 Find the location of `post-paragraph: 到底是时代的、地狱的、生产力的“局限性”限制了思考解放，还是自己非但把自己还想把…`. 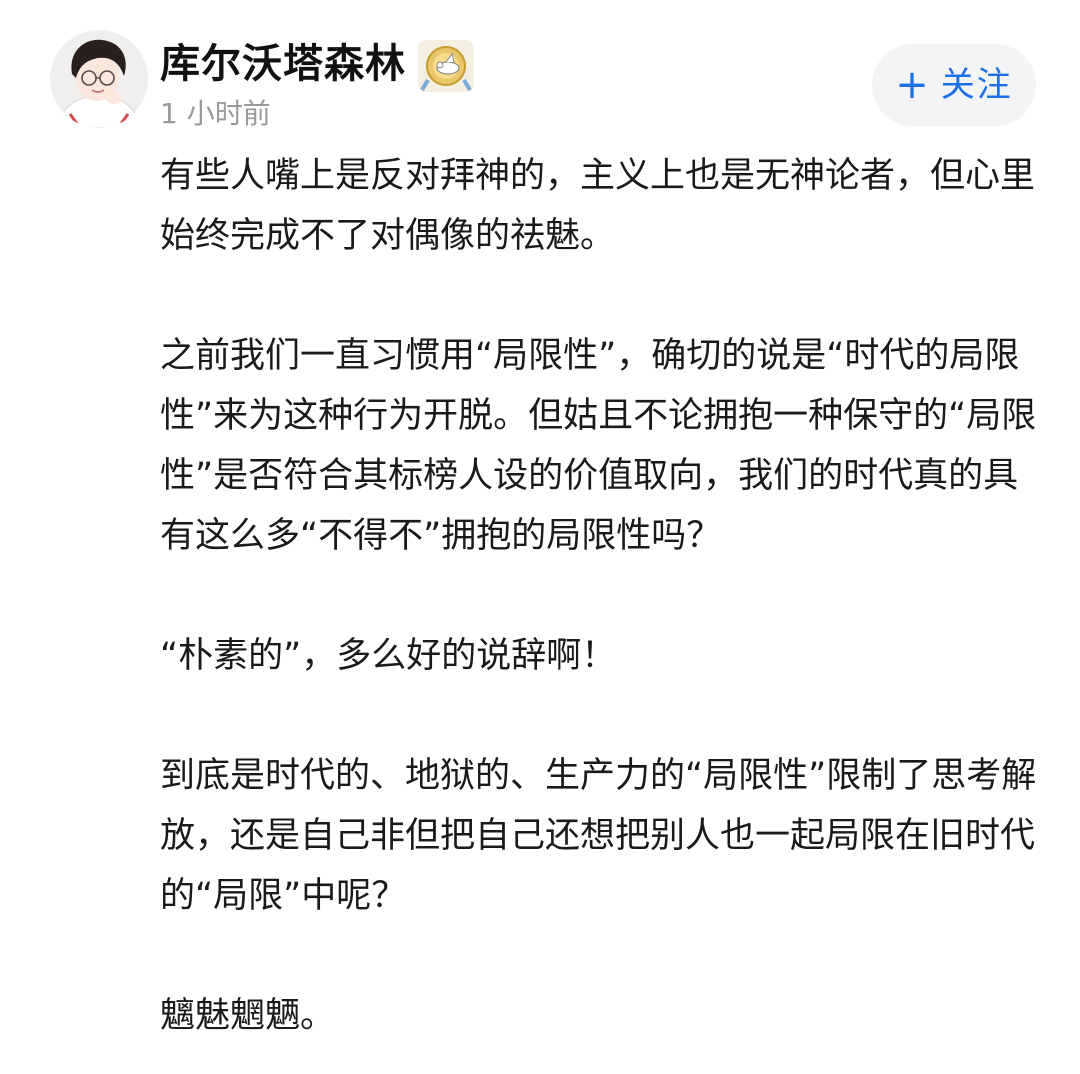

post-paragraph: 到底是时代的、地狱的、生产力的“局限性”限制了思考解放，还是自己非但把自己还想把… is located at coordinates (598, 836).